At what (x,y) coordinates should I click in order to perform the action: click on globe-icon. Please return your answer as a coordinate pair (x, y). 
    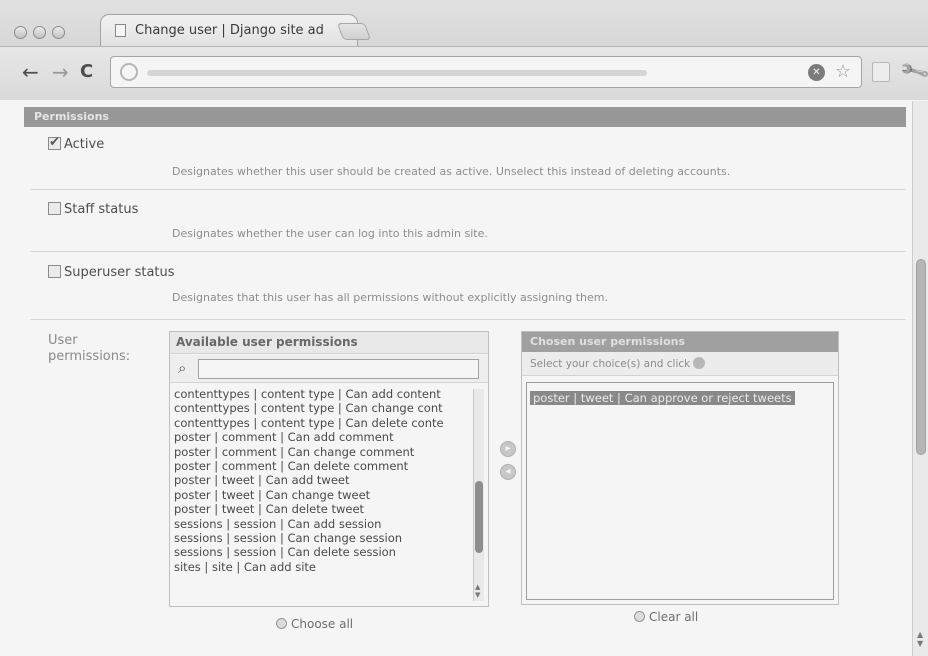
    Looking at the image, I should click on (129, 72).